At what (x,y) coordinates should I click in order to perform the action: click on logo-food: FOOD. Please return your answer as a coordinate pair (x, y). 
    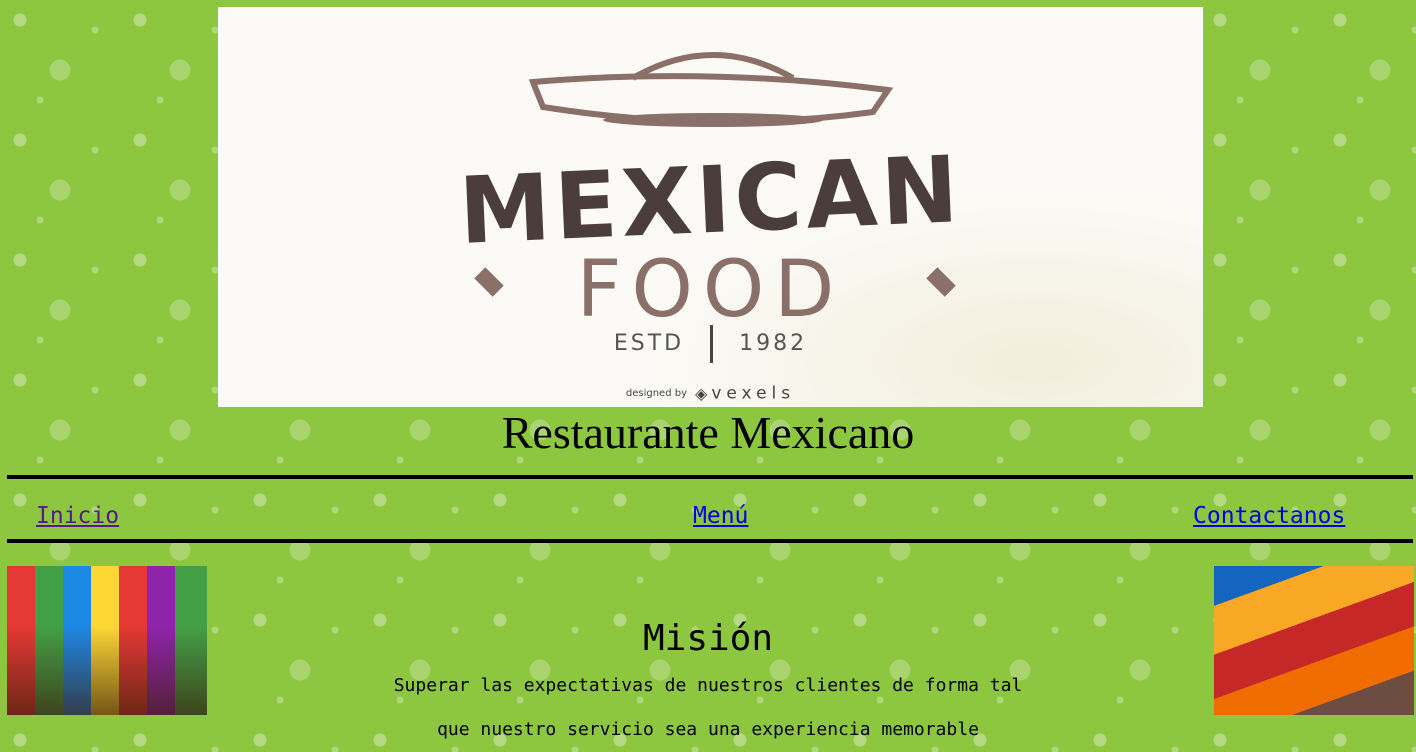
    Looking at the image, I should click on (710, 290).